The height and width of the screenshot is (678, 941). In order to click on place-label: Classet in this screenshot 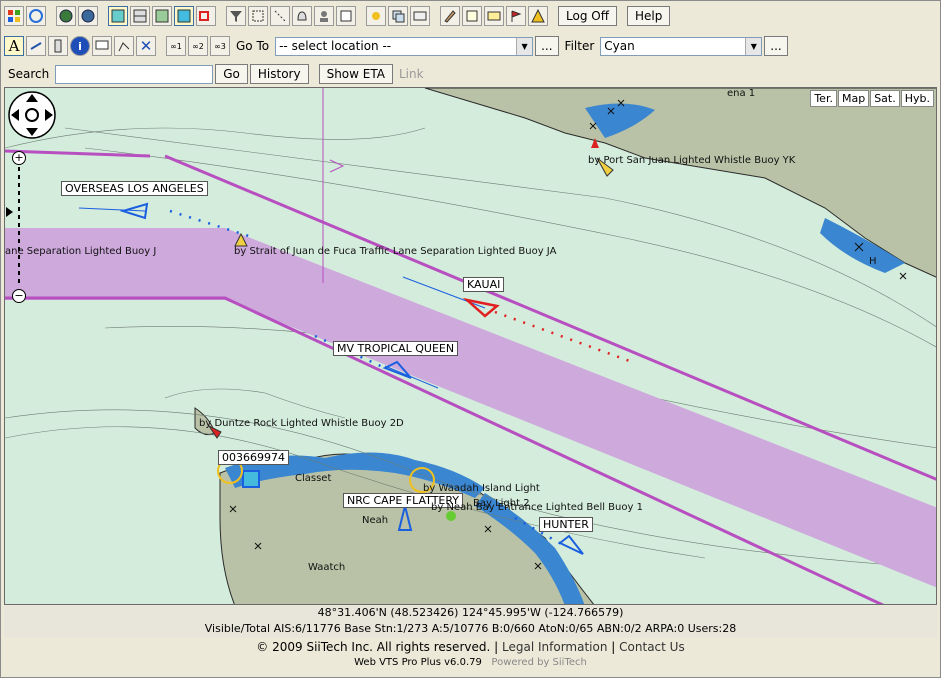, I will do `click(313, 478)`.